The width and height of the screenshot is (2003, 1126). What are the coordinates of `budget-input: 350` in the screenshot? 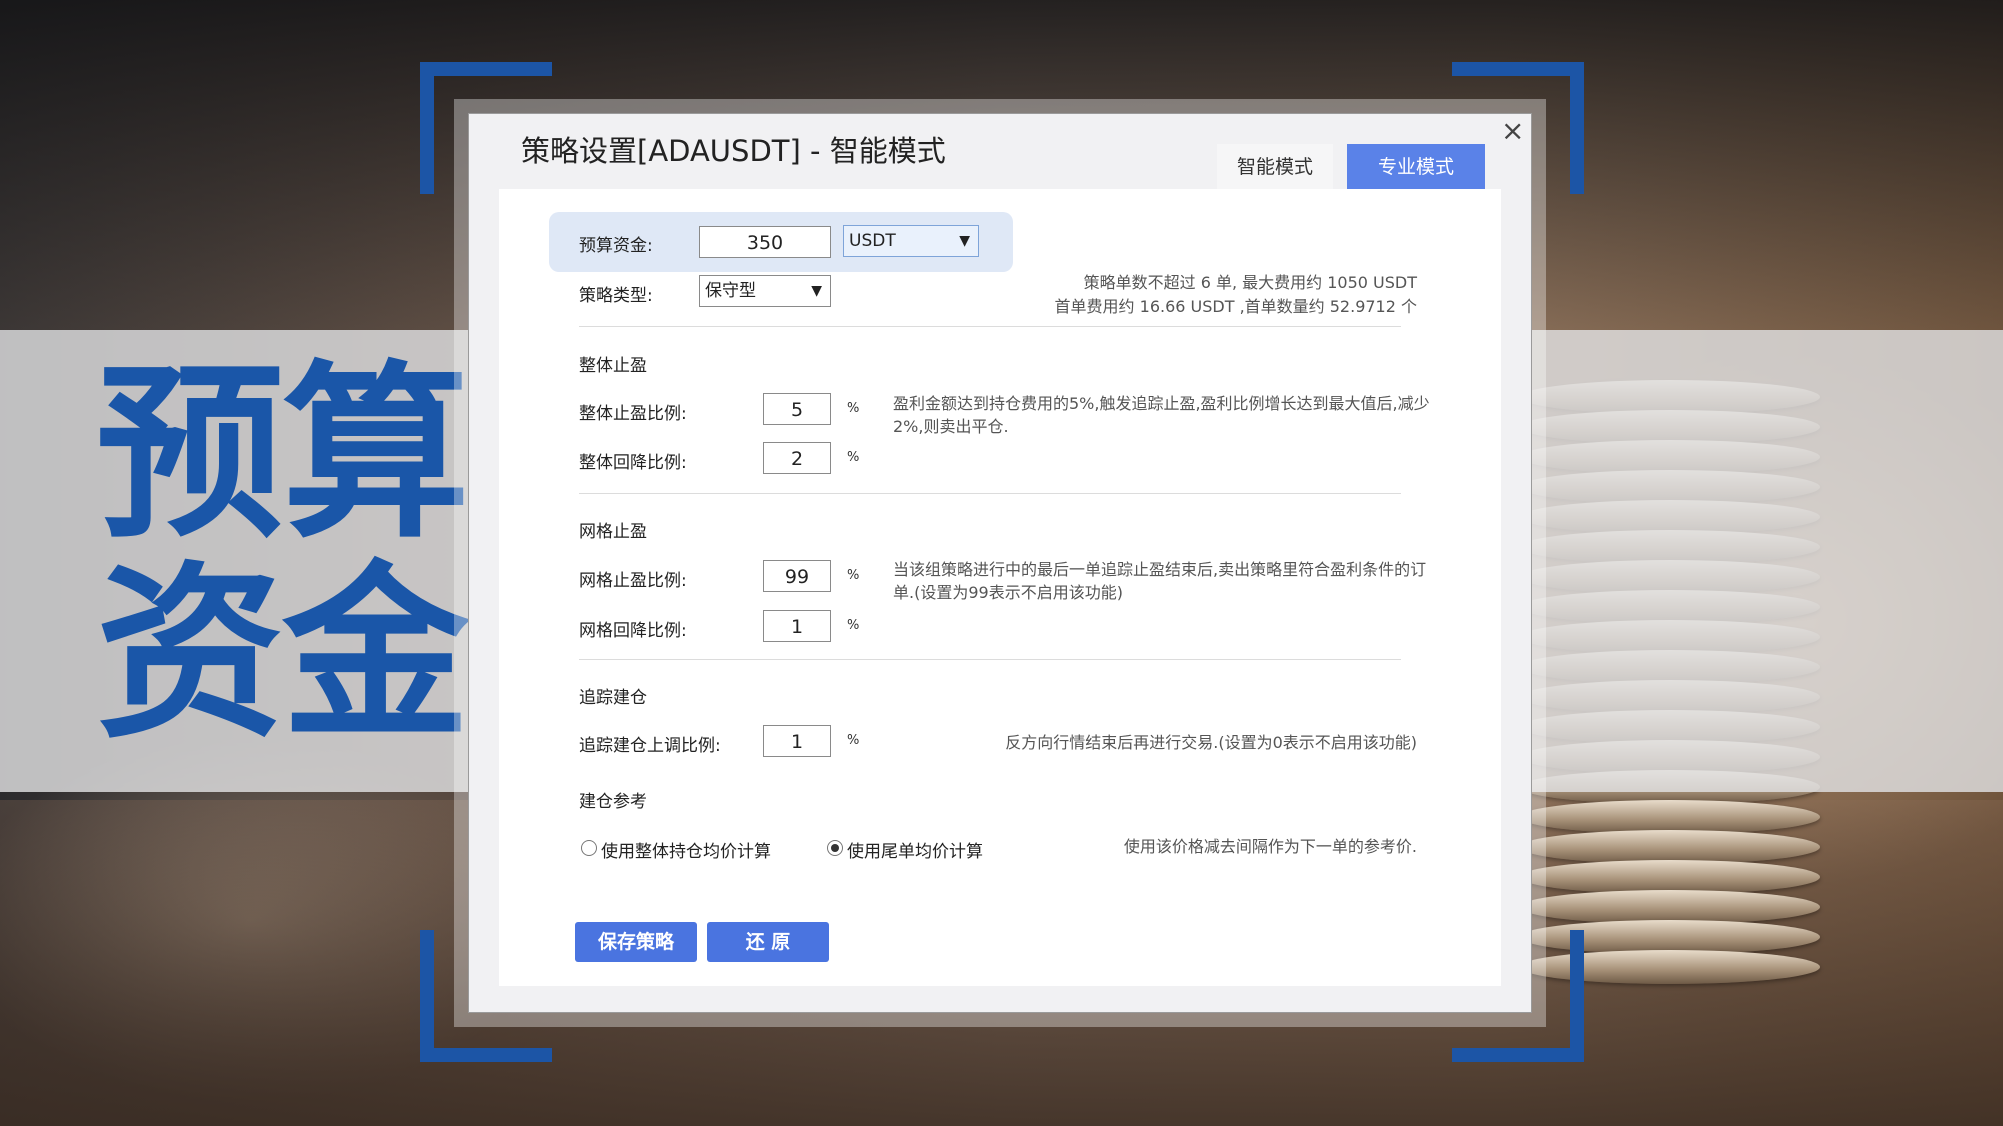 It's located at (765, 242).